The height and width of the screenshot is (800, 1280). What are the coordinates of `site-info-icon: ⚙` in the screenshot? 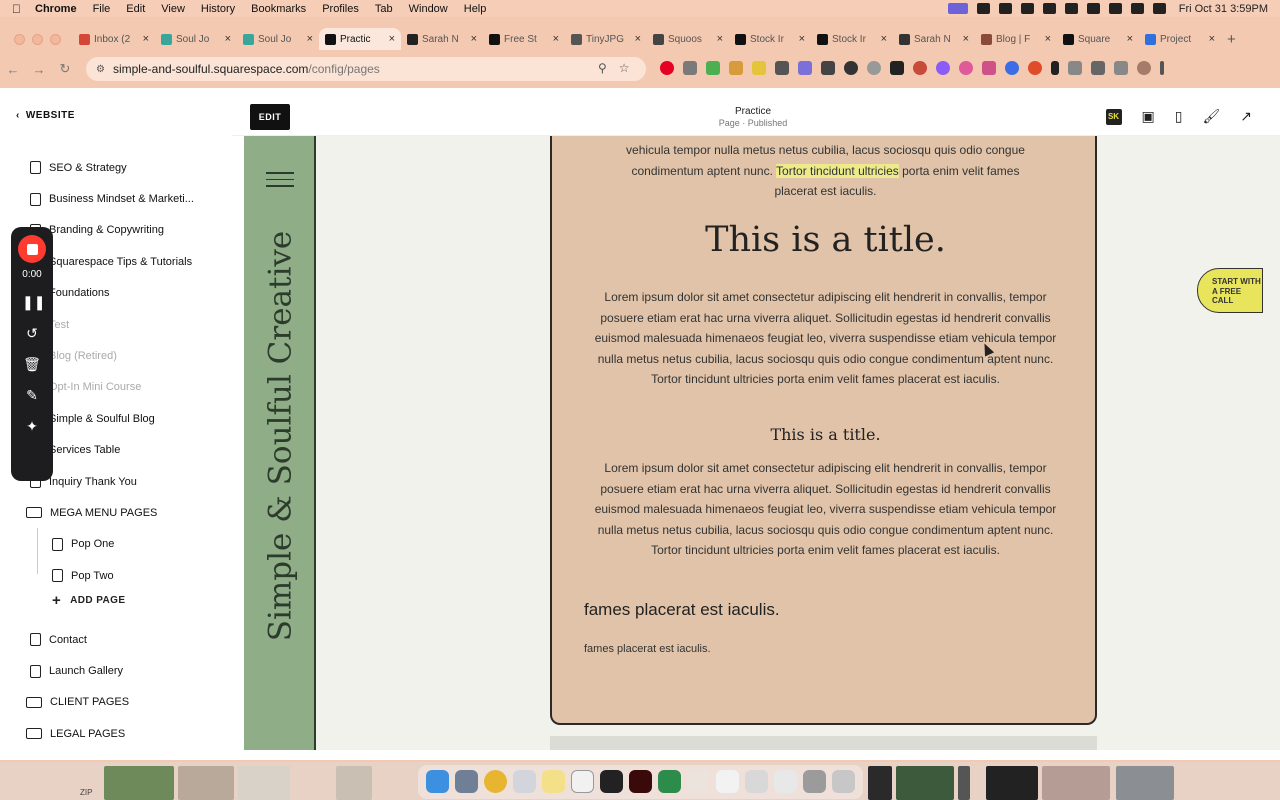 It's located at (100, 69).